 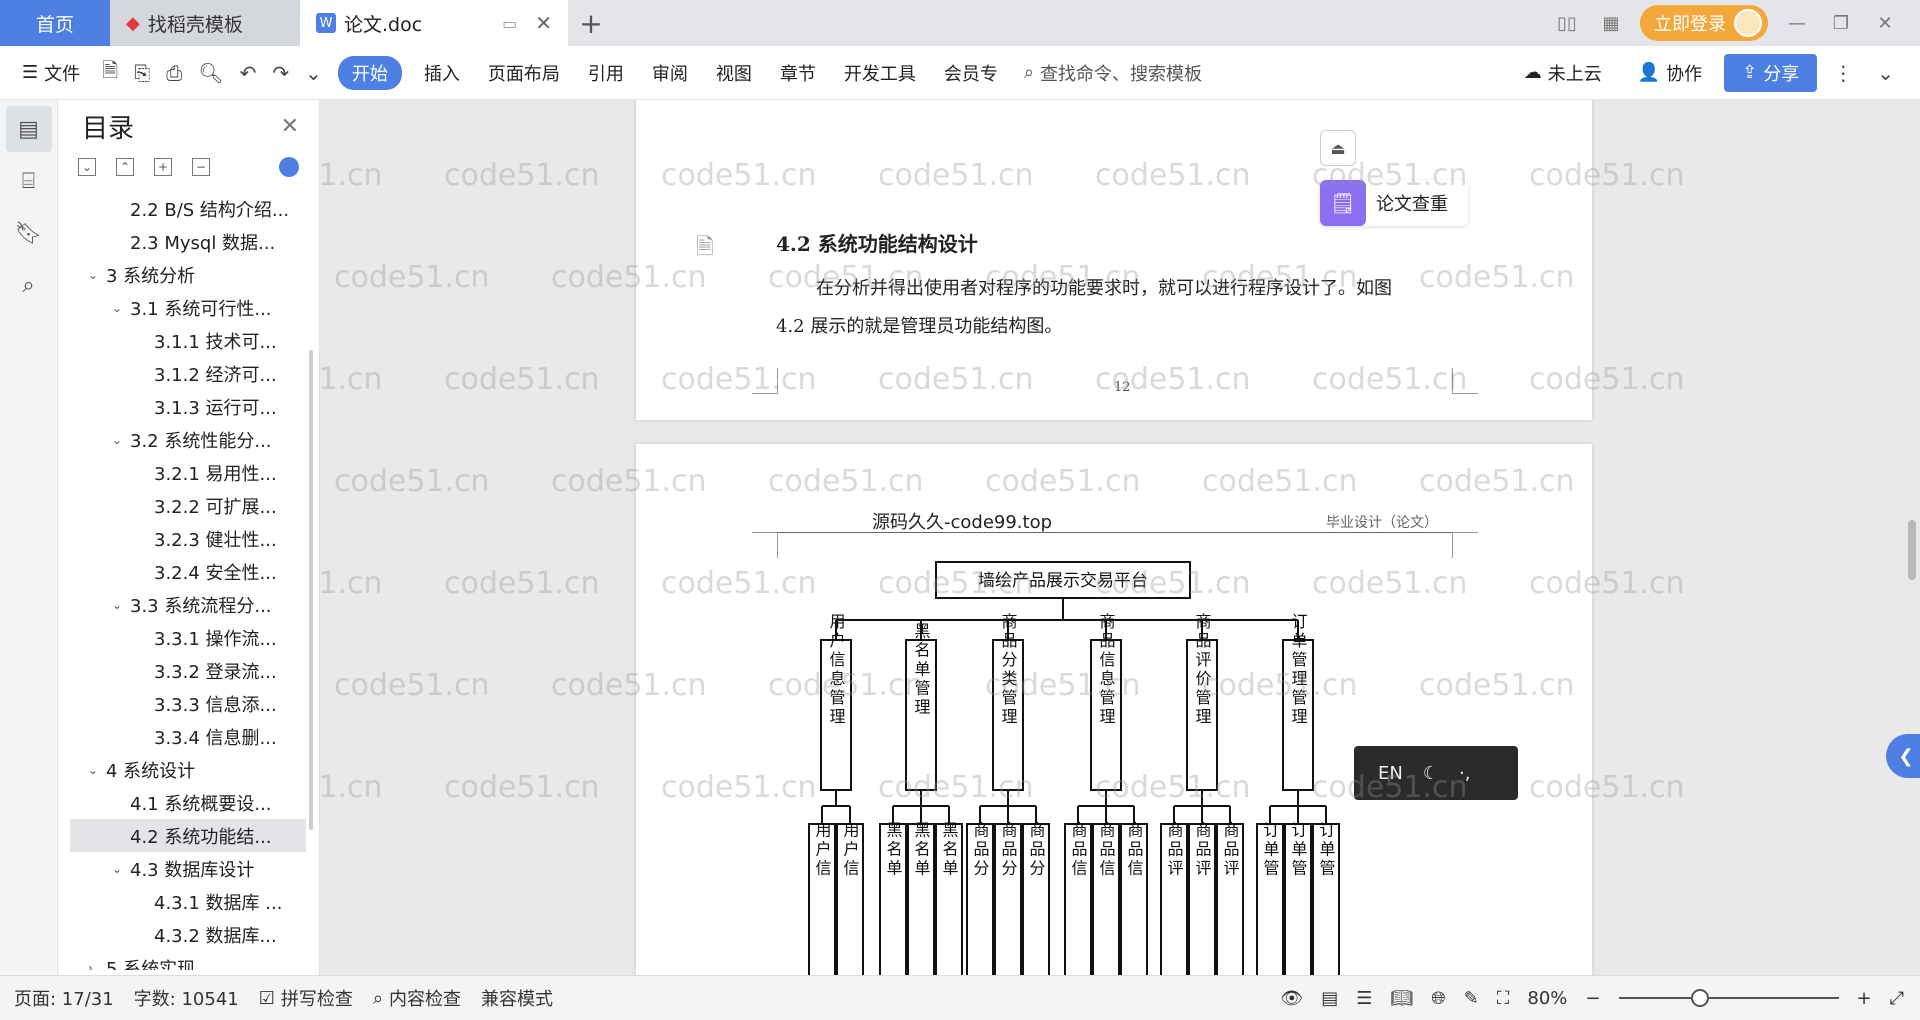 I want to click on command-search: ⌕ 查找命令、搜索模板, so click(x=1113, y=73).